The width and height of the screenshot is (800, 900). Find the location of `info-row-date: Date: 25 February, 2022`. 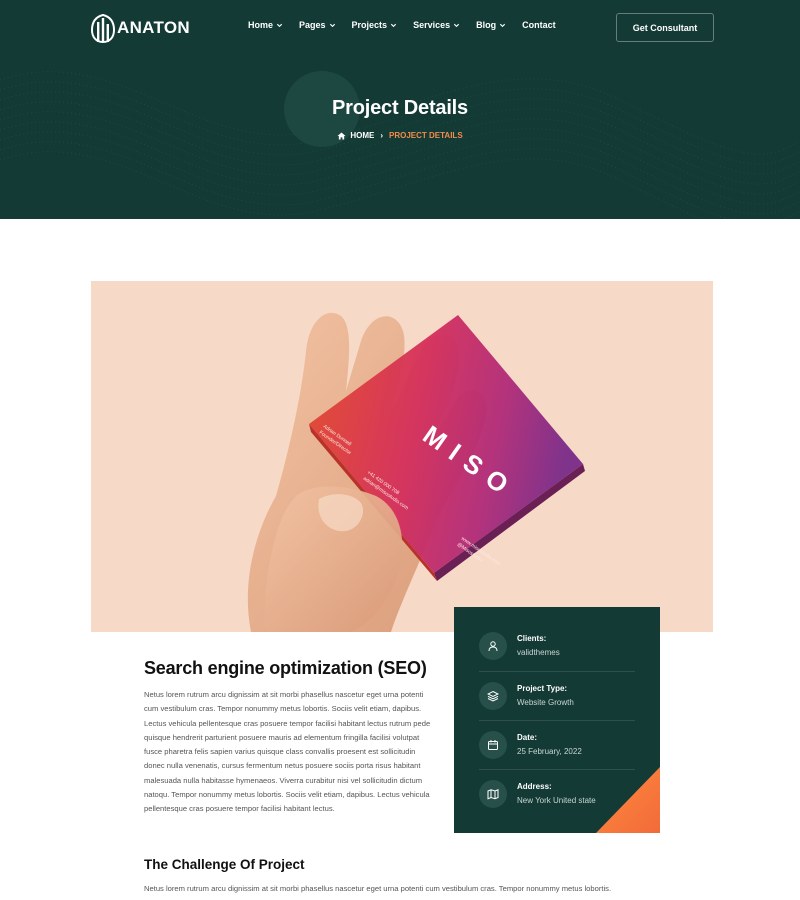

info-row-date: Date: 25 February, 2022 is located at coordinates (557, 744).